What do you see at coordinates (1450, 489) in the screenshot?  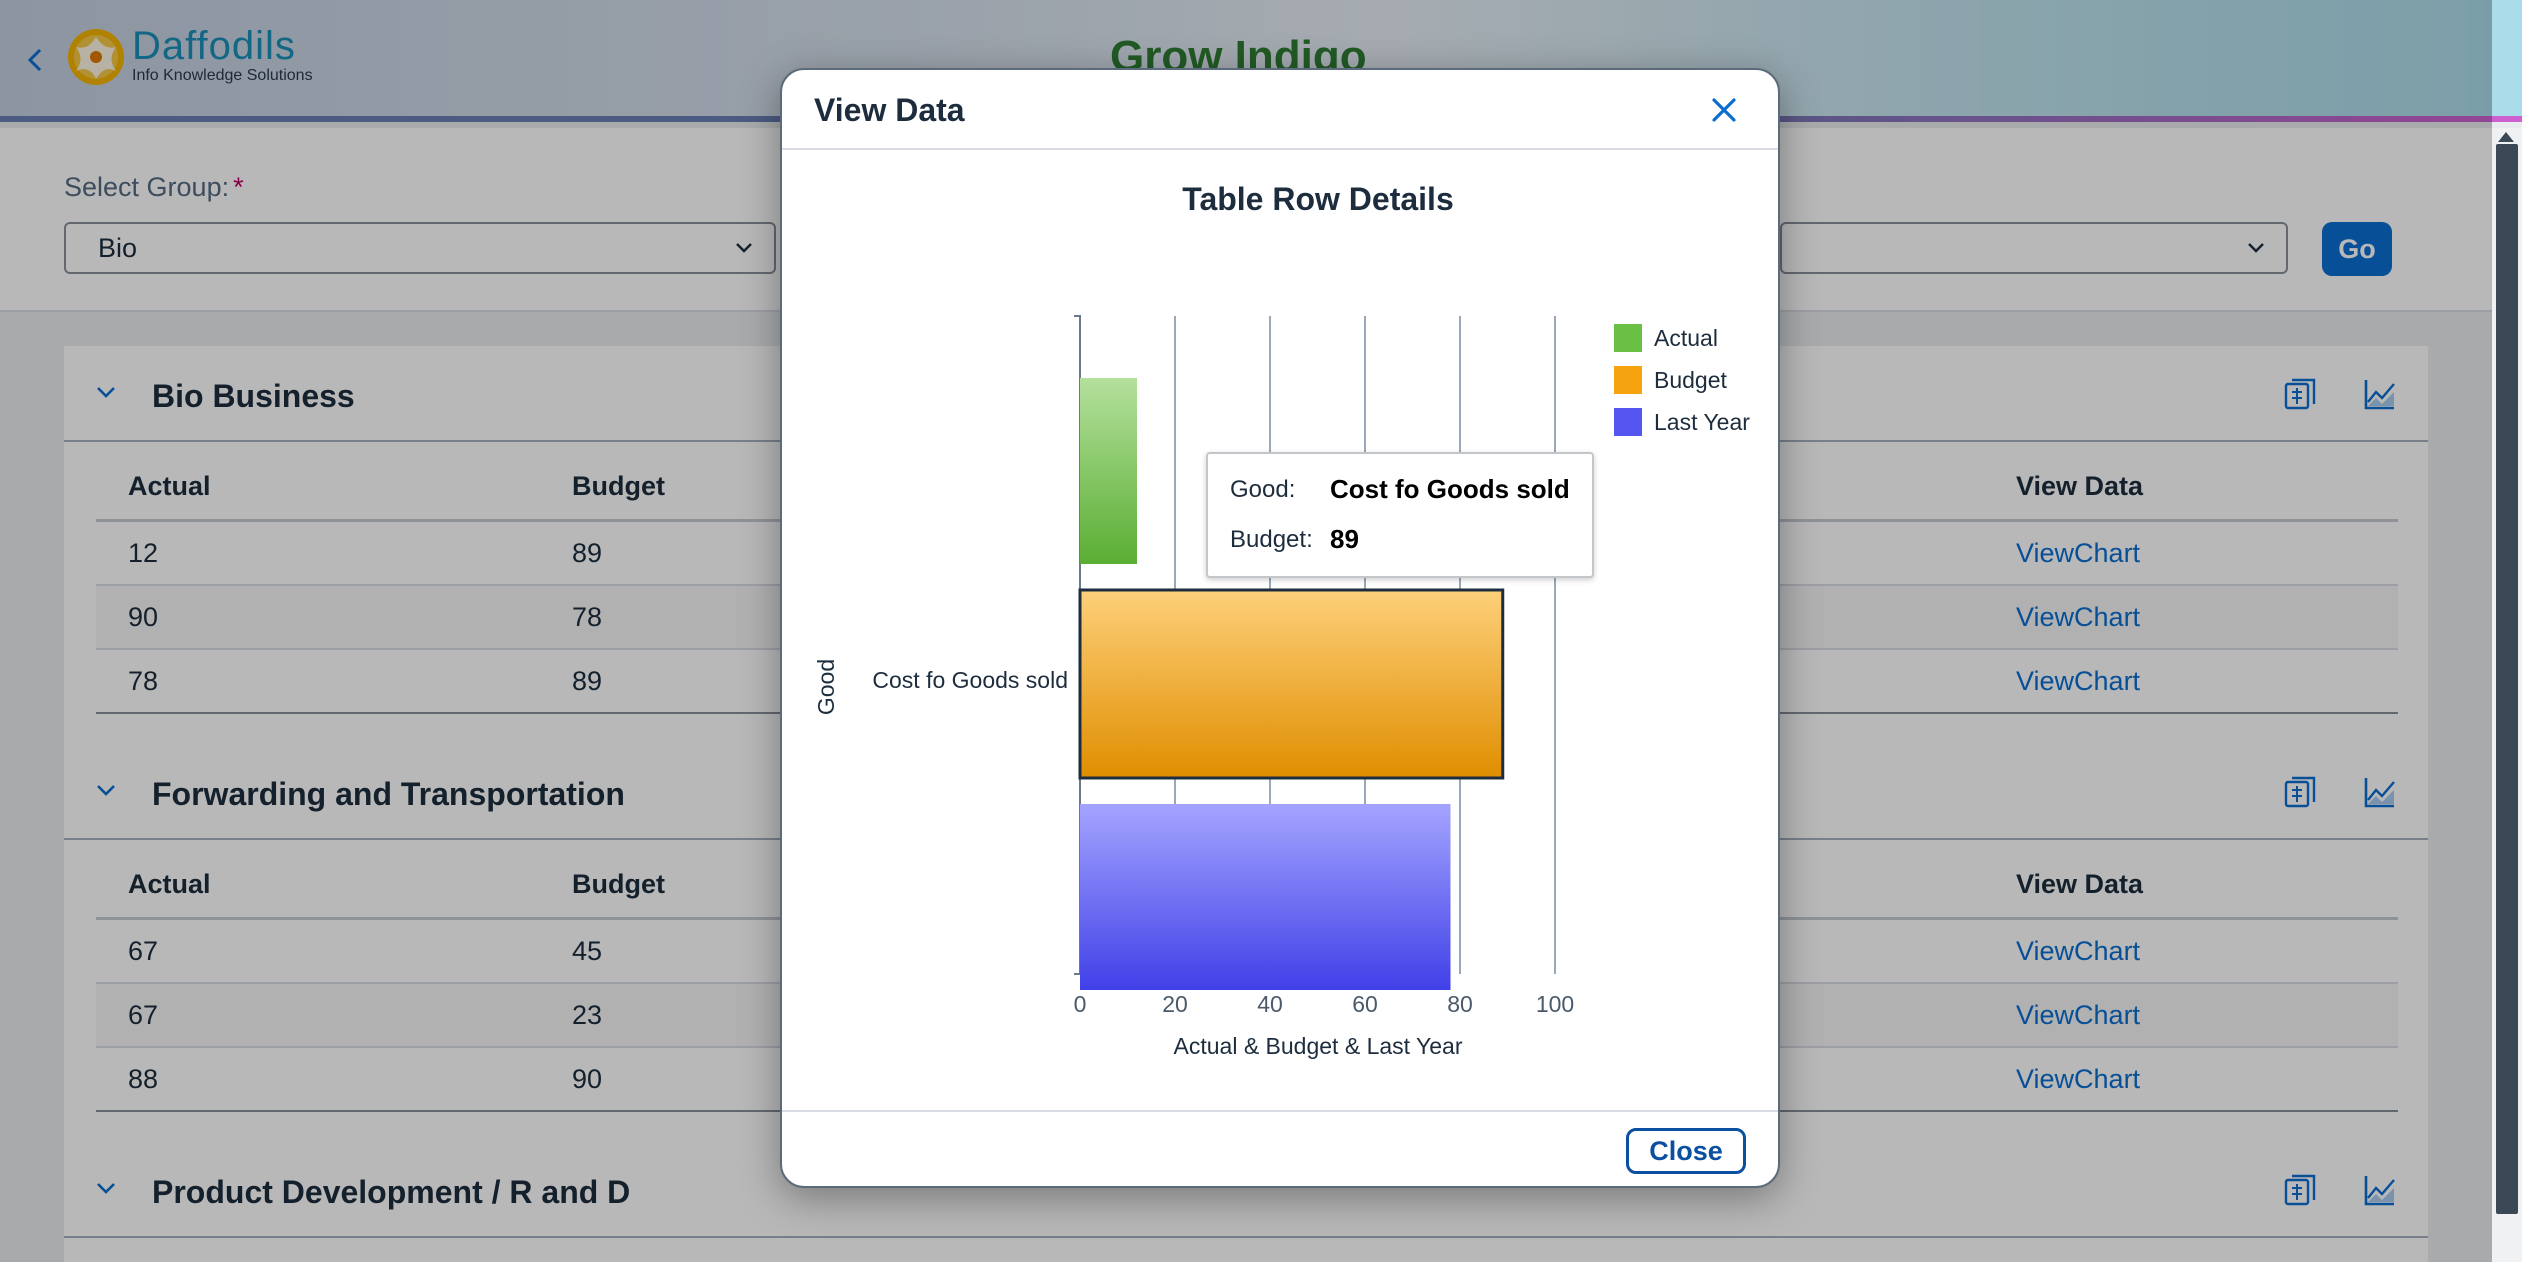 I see `tooltip-good-value: Cost fo Goods sold` at bounding box center [1450, 489].